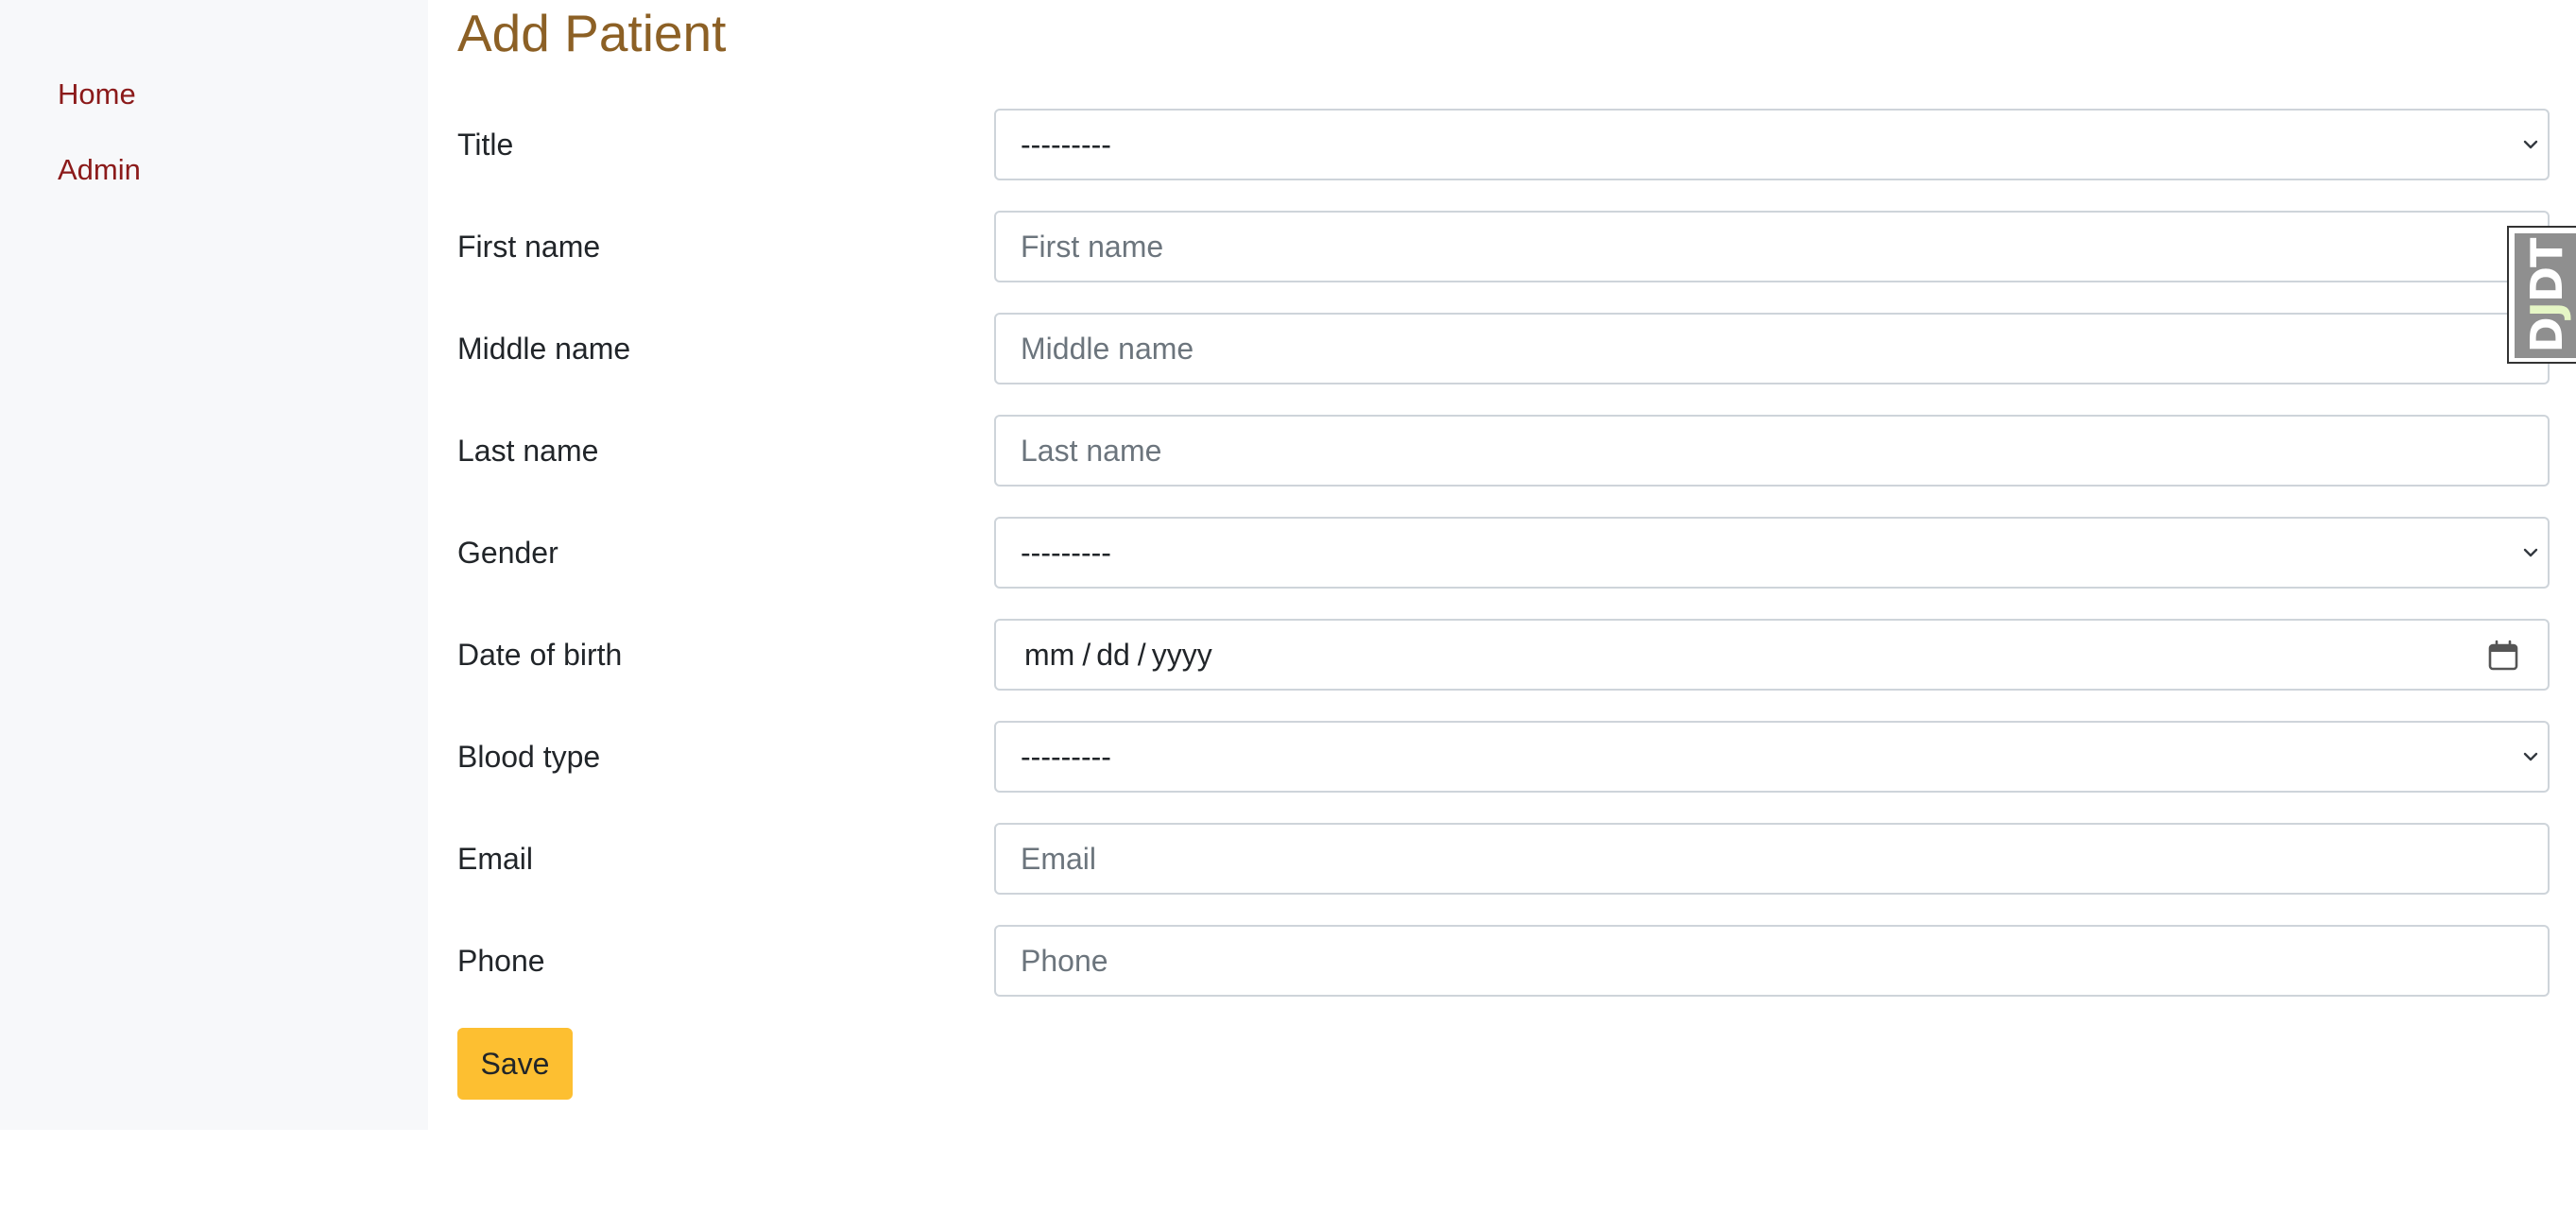 The width and height of the screenshot is (2576, 1213). What do you see at coordinates (1091, 450) in the screenshot?
I see `last-name-placeholder: Last name` at bounding box center [1091, 450].